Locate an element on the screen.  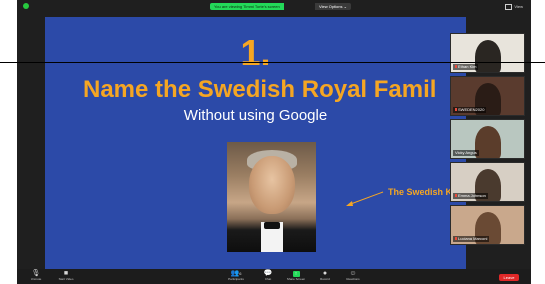
record-button: ● Record is located at coordinates (325, 276).